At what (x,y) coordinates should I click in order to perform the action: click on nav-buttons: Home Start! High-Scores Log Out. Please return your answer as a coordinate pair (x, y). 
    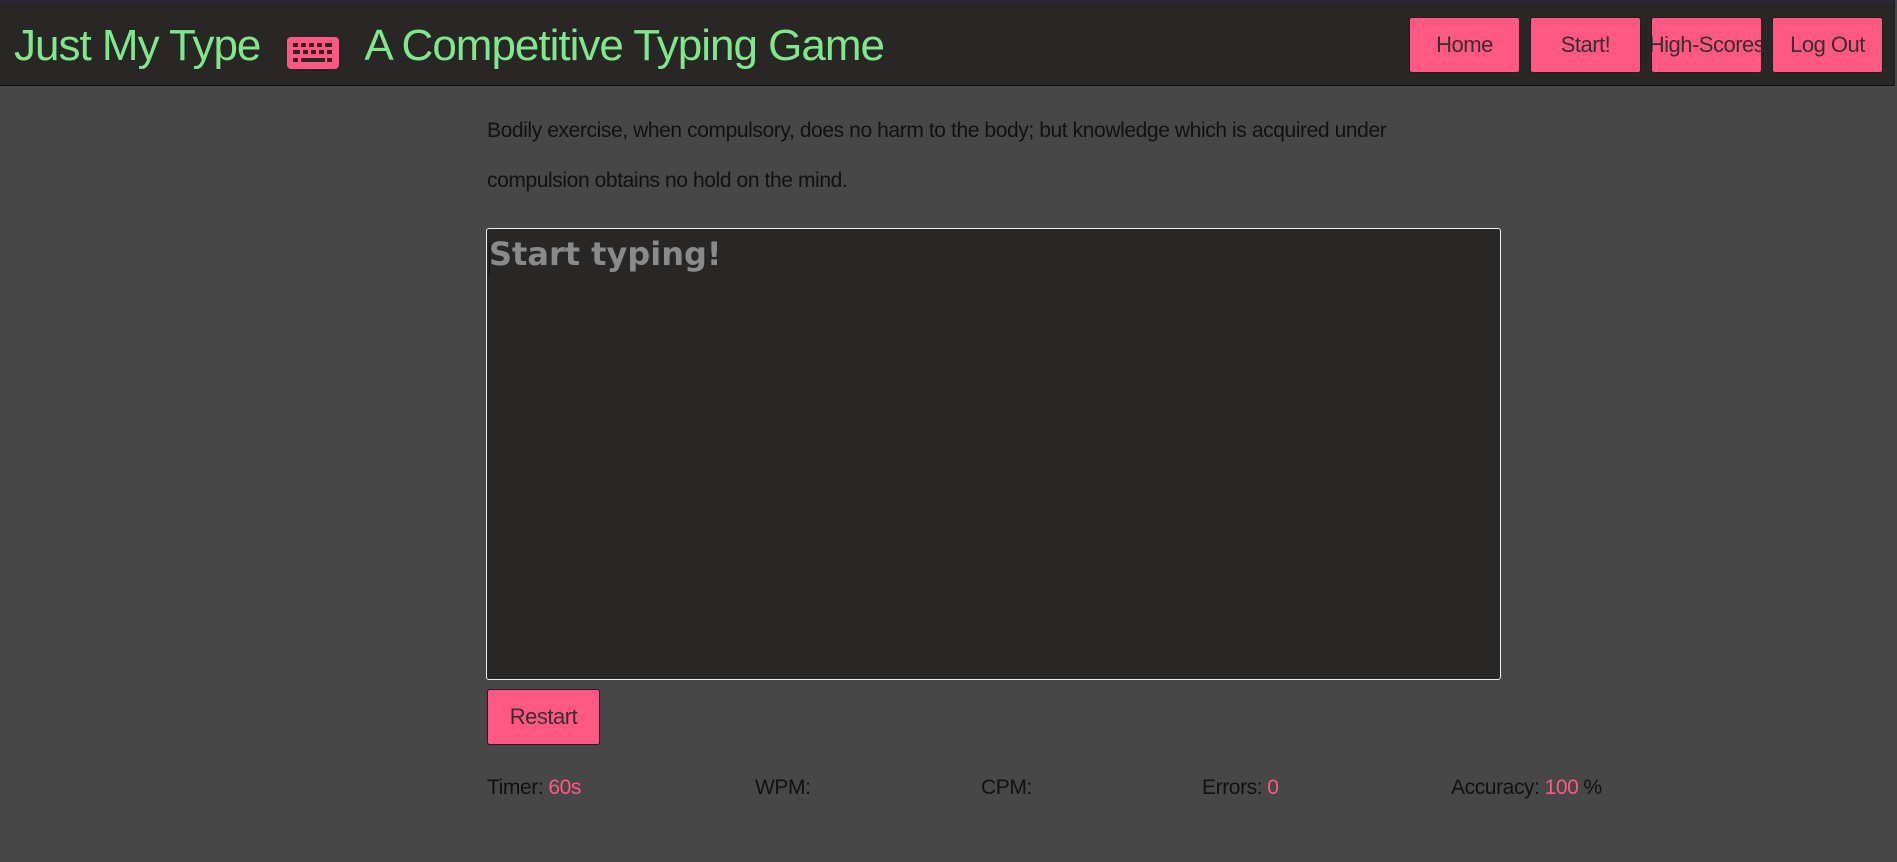
    Looking at the image, I should click on (1646, 45).